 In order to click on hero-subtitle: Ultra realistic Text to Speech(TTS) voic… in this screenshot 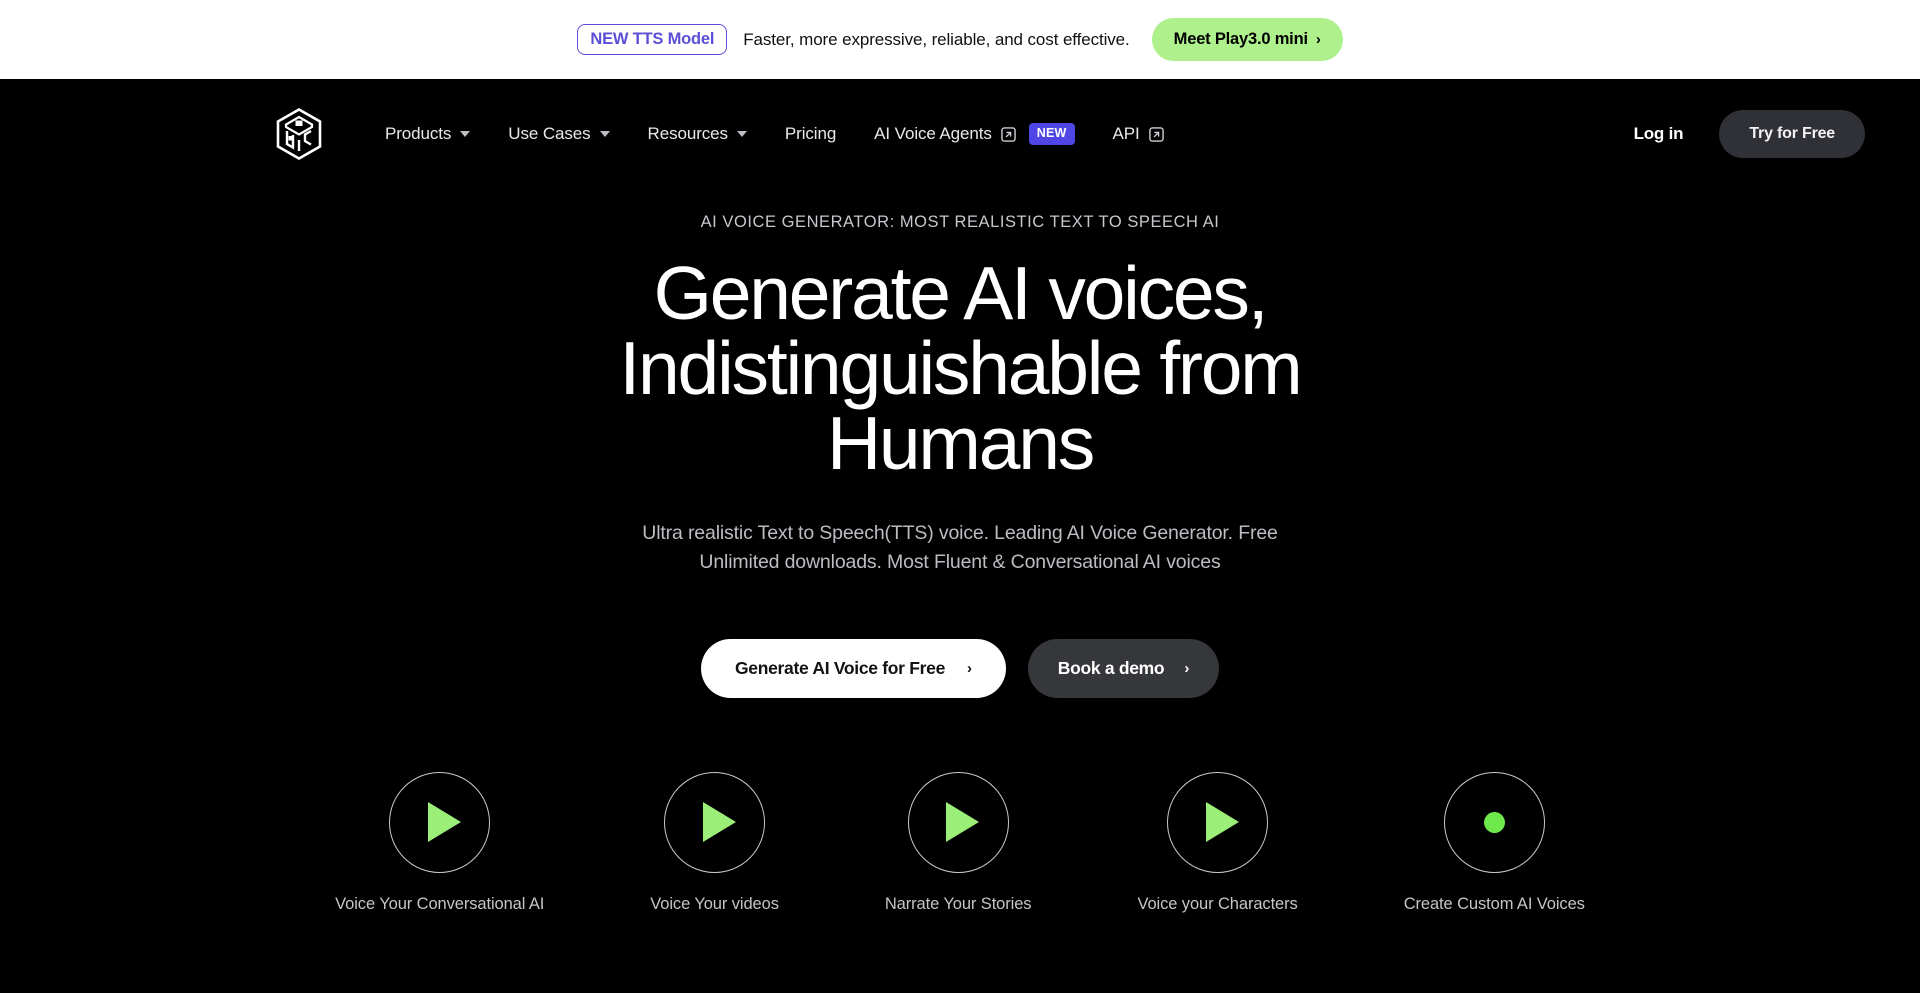, I will do `click(960, 547)`.